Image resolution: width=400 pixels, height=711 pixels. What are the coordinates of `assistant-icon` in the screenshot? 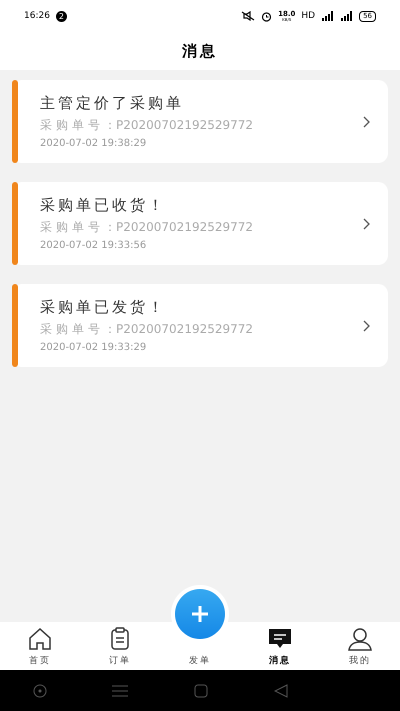 It's located at (39, 691).